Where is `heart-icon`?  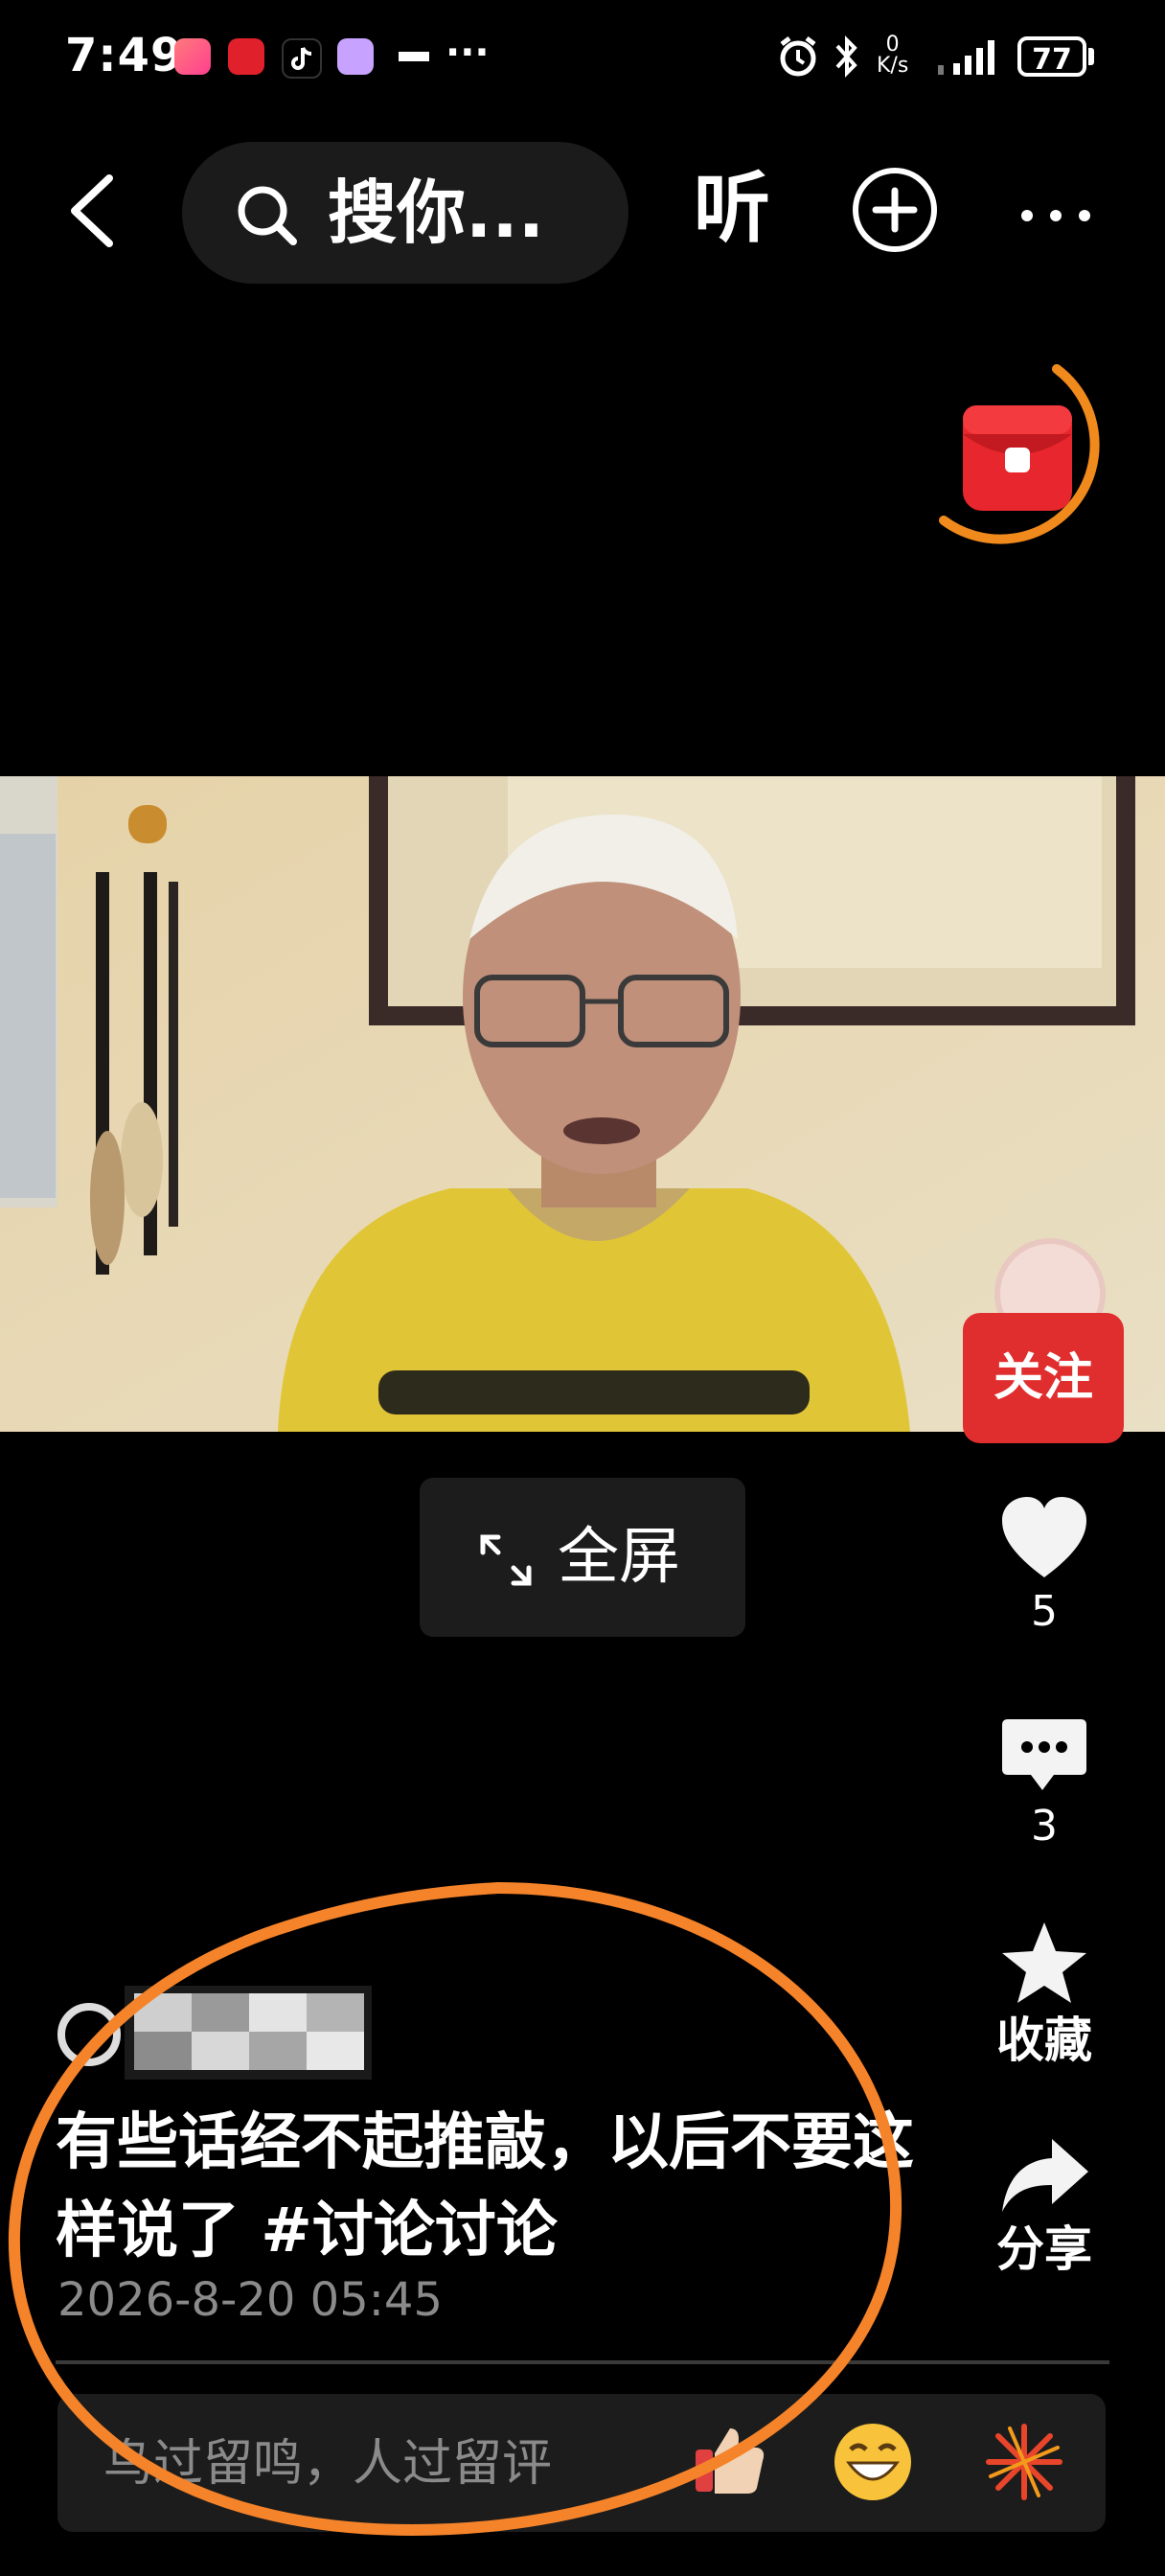
heart-icon is located at coordinates (1044, 1541).